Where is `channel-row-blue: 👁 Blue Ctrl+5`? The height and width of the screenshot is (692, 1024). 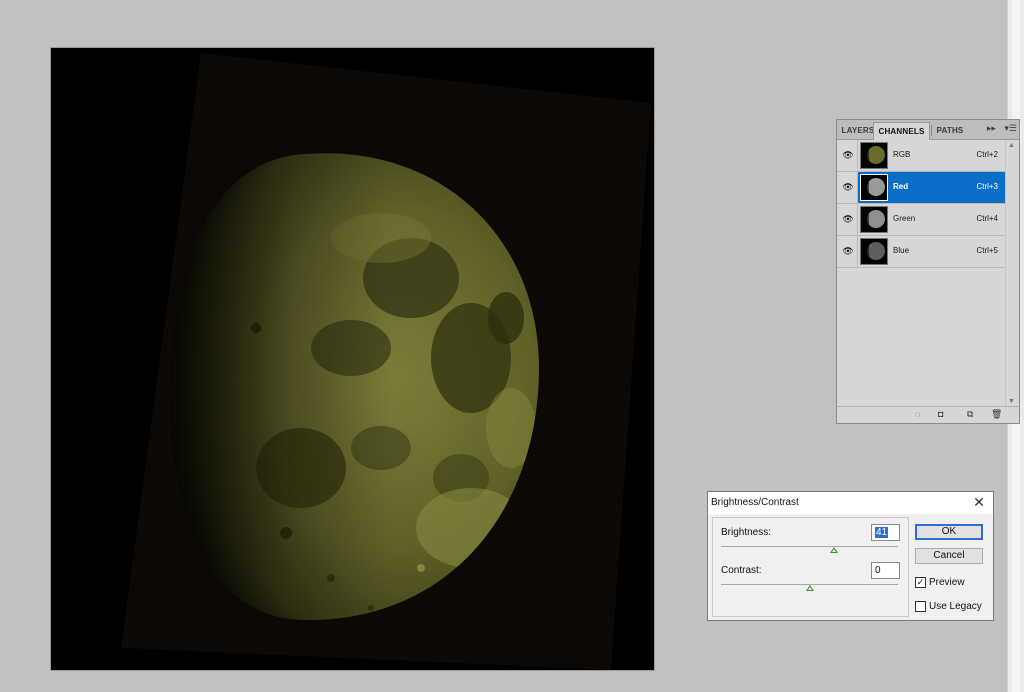
channel-row-blue: 👁 Blue Ctrl+5 is located at coordinates (921, 252).